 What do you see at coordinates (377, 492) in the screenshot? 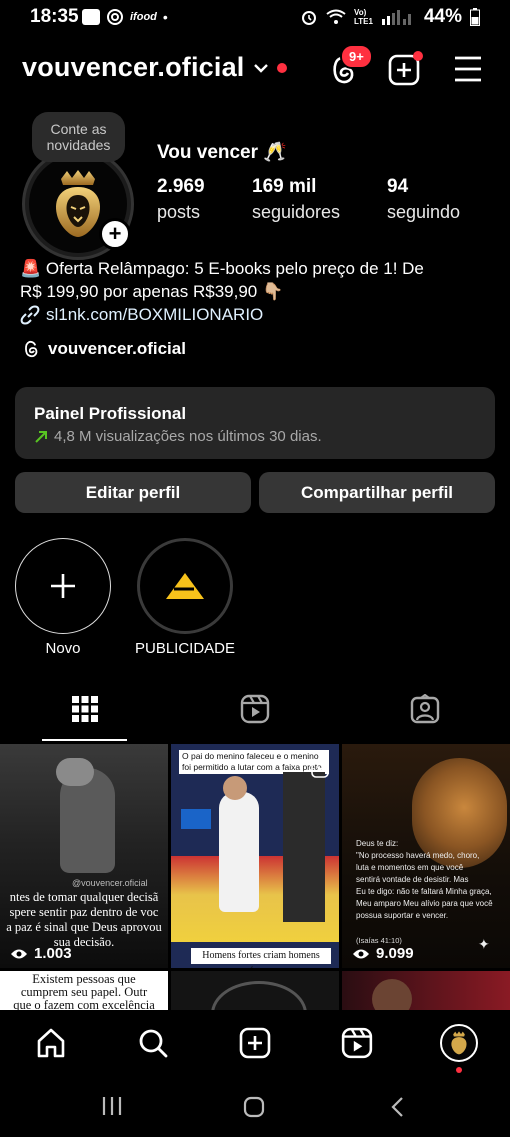
I see `share-profile-button: Compartilhar perfil` at bounding box center [377, 492].